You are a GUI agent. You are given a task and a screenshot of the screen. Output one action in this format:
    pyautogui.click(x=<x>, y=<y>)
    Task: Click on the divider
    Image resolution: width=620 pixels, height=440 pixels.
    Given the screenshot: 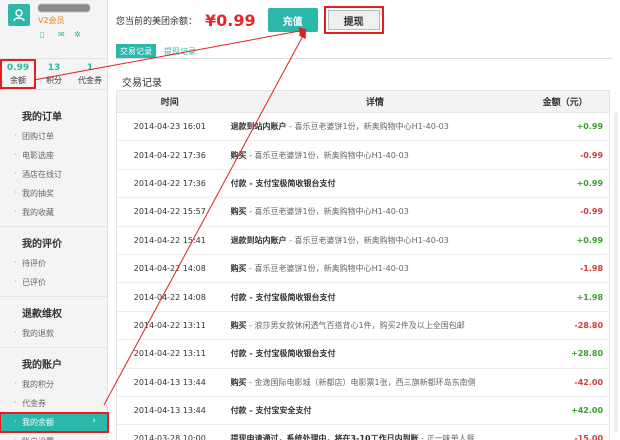 What is the action you would take?
    pyautogui.click(x=364, y=58)
    